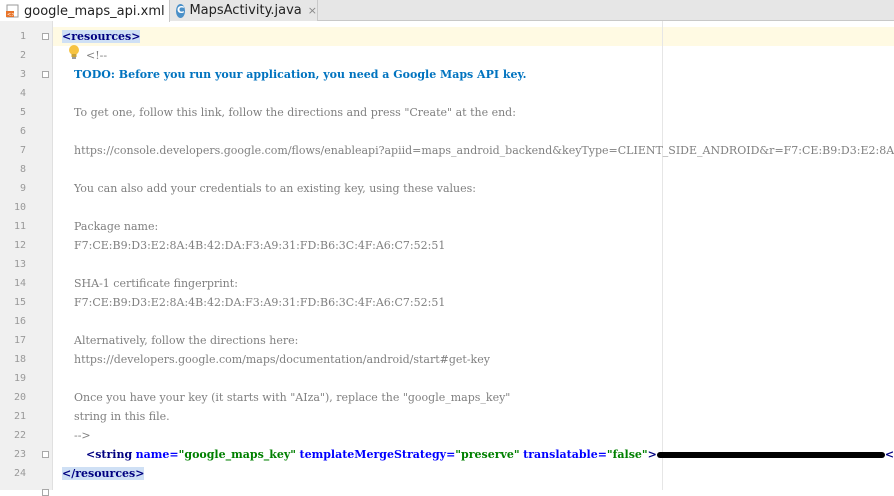  Describe the element at coordinates (19, 226) in the screenshot. I see `line-number: 11` at that location.